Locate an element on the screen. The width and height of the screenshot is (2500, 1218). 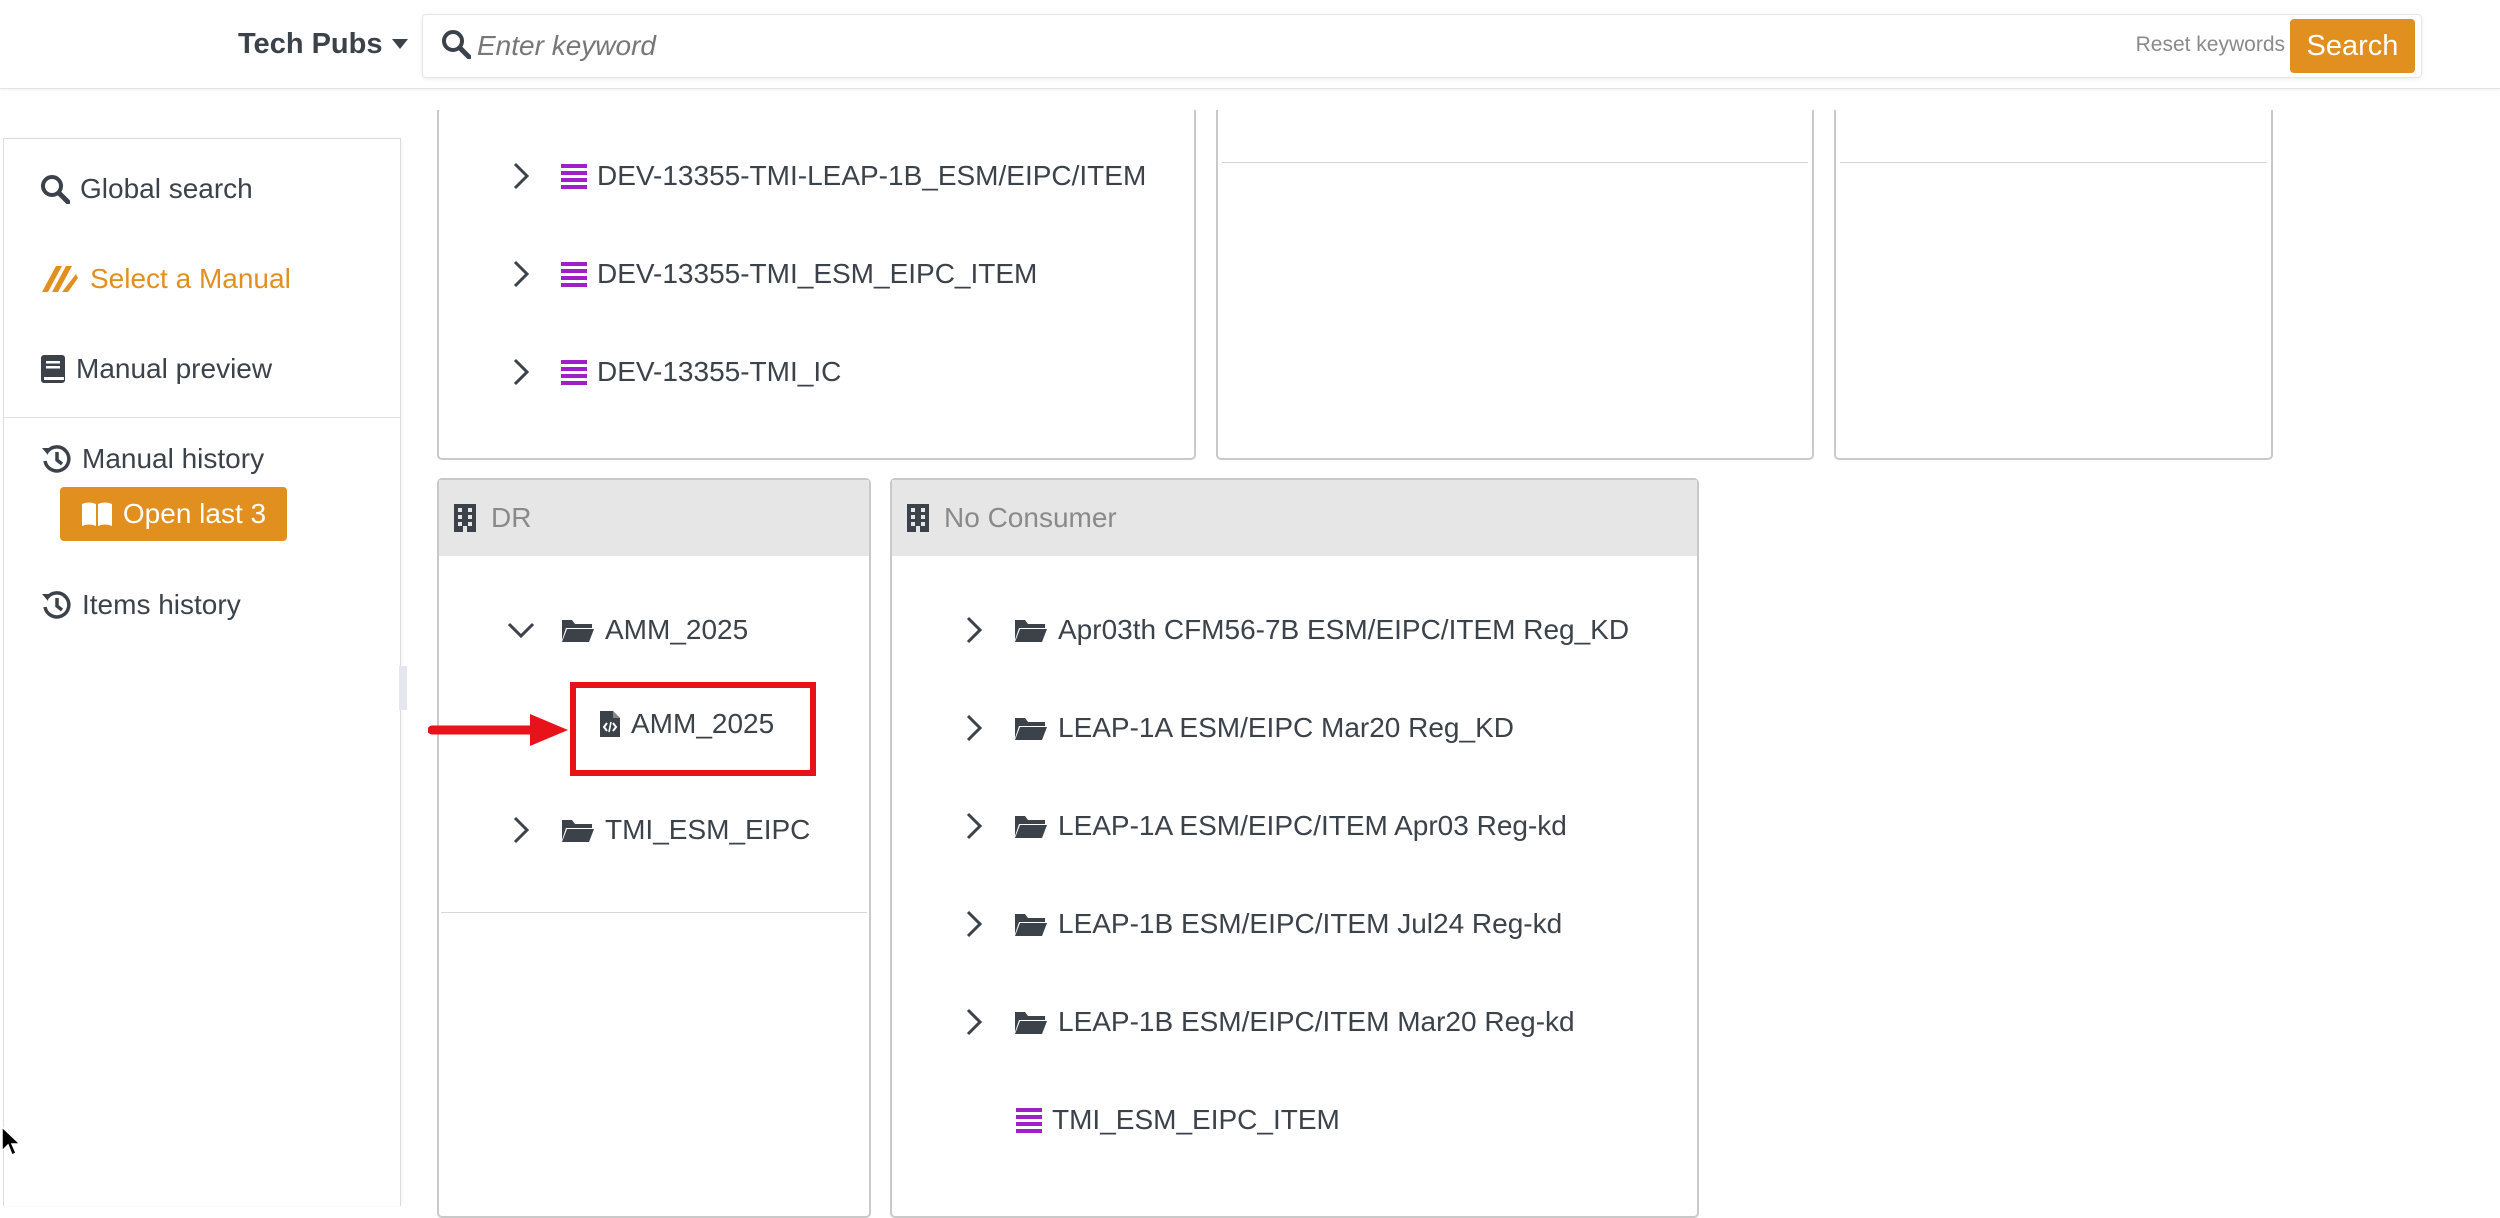
sidebar-item-label: Manual history is located at coordinates (173, 458).